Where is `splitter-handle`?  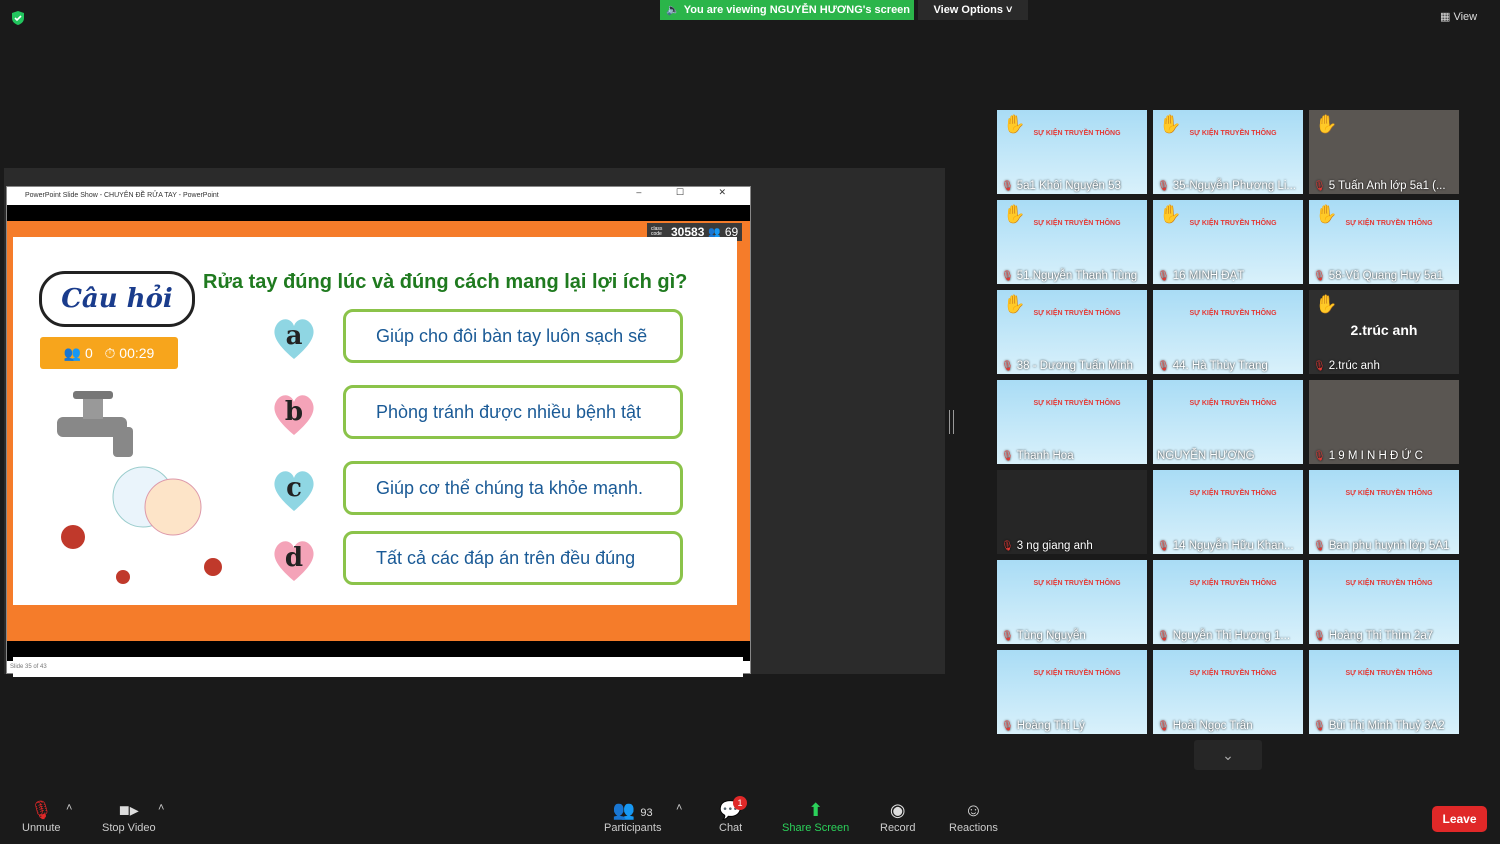
splitter-handle is located at coordinates (951, 422).